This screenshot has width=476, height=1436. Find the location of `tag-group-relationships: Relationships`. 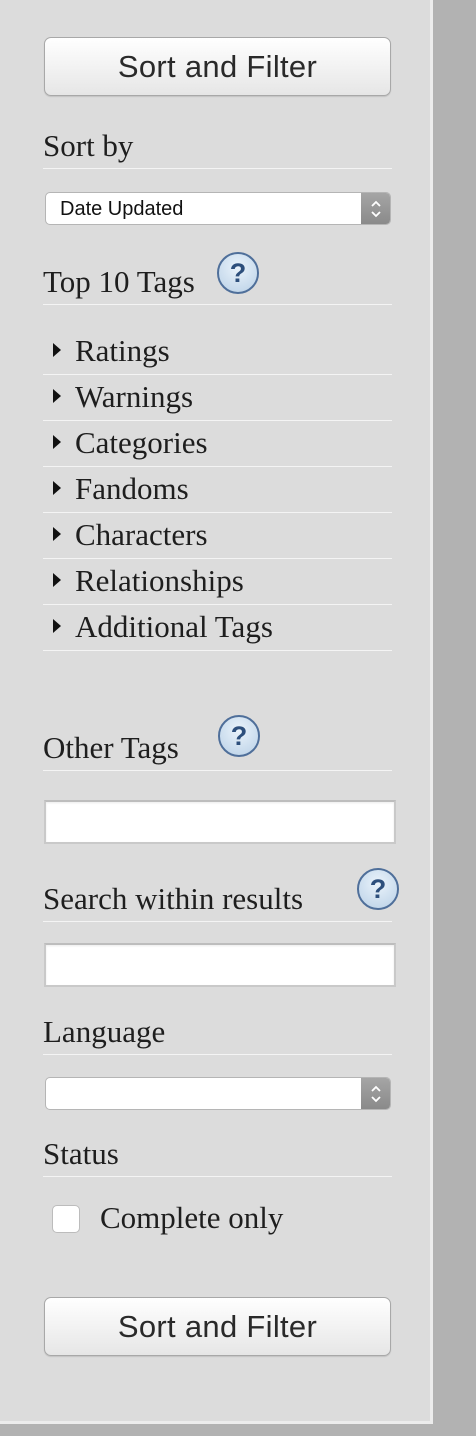

tag-group-relationships: Relationships is located at coordinates (217, 582).